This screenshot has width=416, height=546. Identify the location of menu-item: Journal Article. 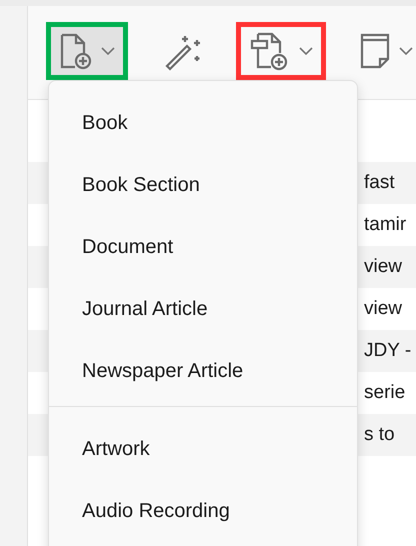
(203, 309).